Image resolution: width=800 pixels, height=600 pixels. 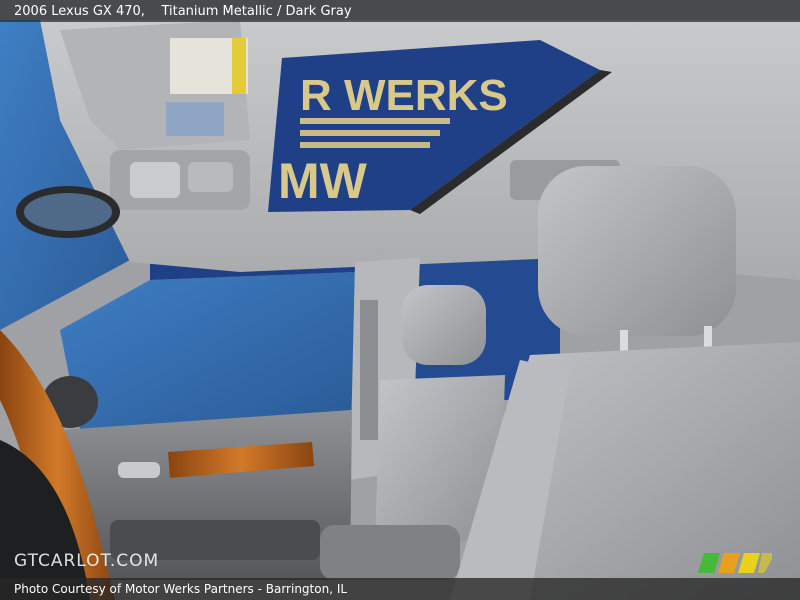 I want to click on caption-space, so click(x=153, y=11).